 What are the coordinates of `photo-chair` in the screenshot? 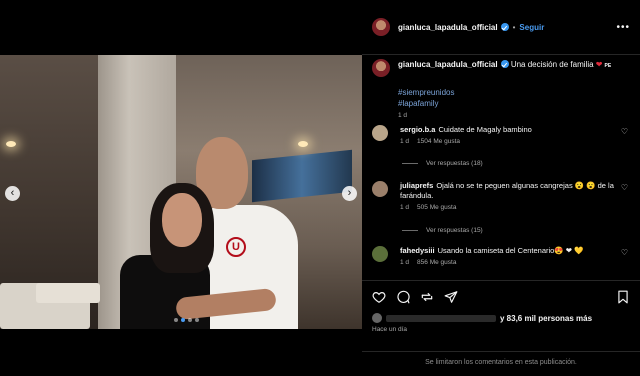 It's located at (68, 293).